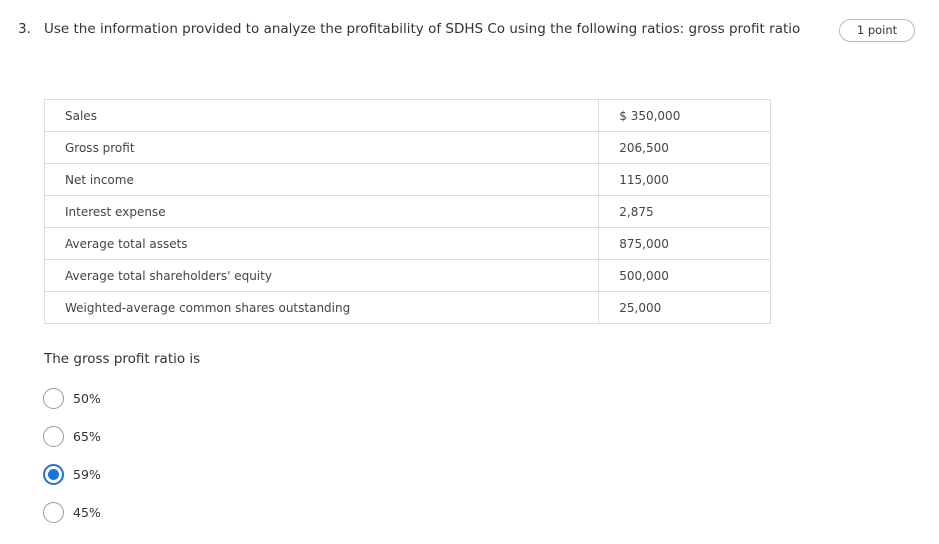 The image size is (939, 544). I want to click on row-value: 500,000, so click(684, 275).